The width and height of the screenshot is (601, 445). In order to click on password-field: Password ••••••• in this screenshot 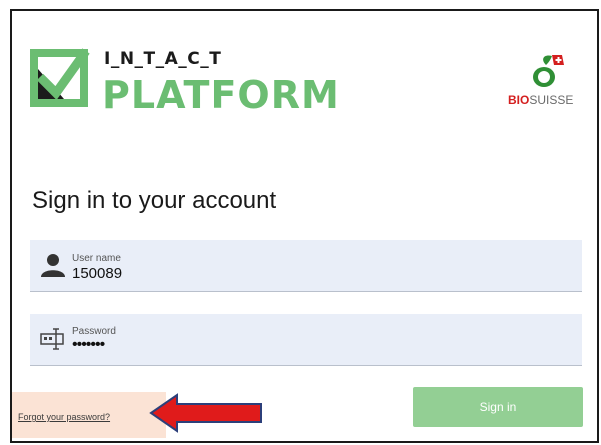, I will do `click(306, 340)`.